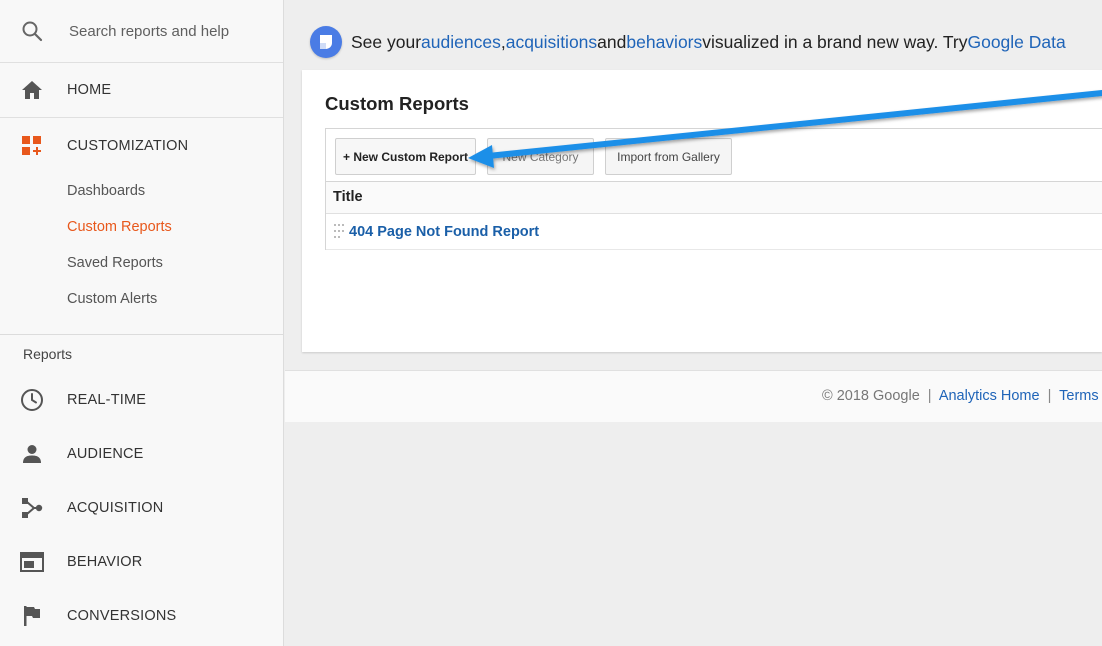 This screenshot has height=646, width=1102. What do you see at coordinates (32, 90) in the screenshot?
I see `home-icon` at bounding box center [32, 90].